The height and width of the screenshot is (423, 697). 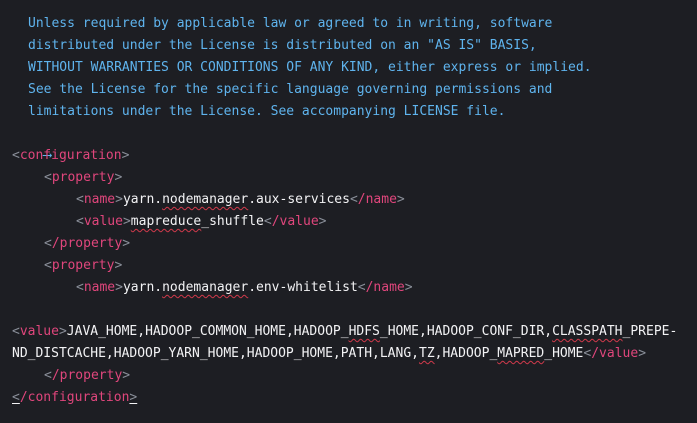 What do you see at coordinates (466, 353) in the screenshot?
I see `property-value-text: ,HADOOP_` at bounding box center [466, 353].